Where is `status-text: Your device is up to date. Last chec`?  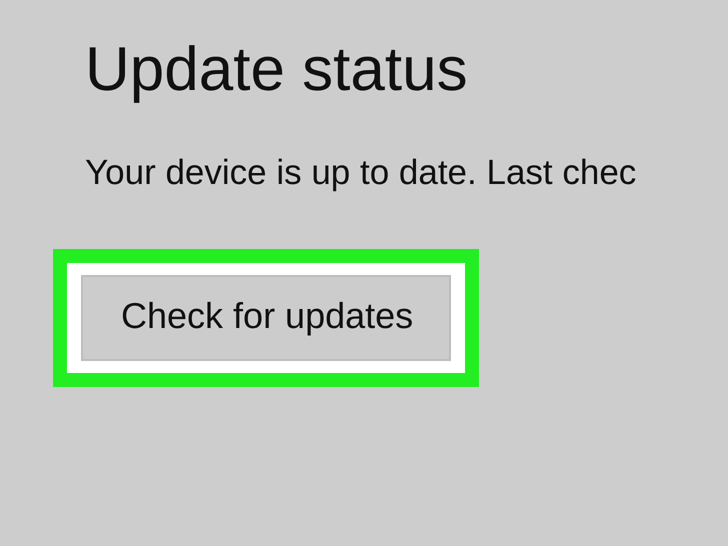
status-text: Your device is up to date. Last chec is located at coordinates (360, 173).